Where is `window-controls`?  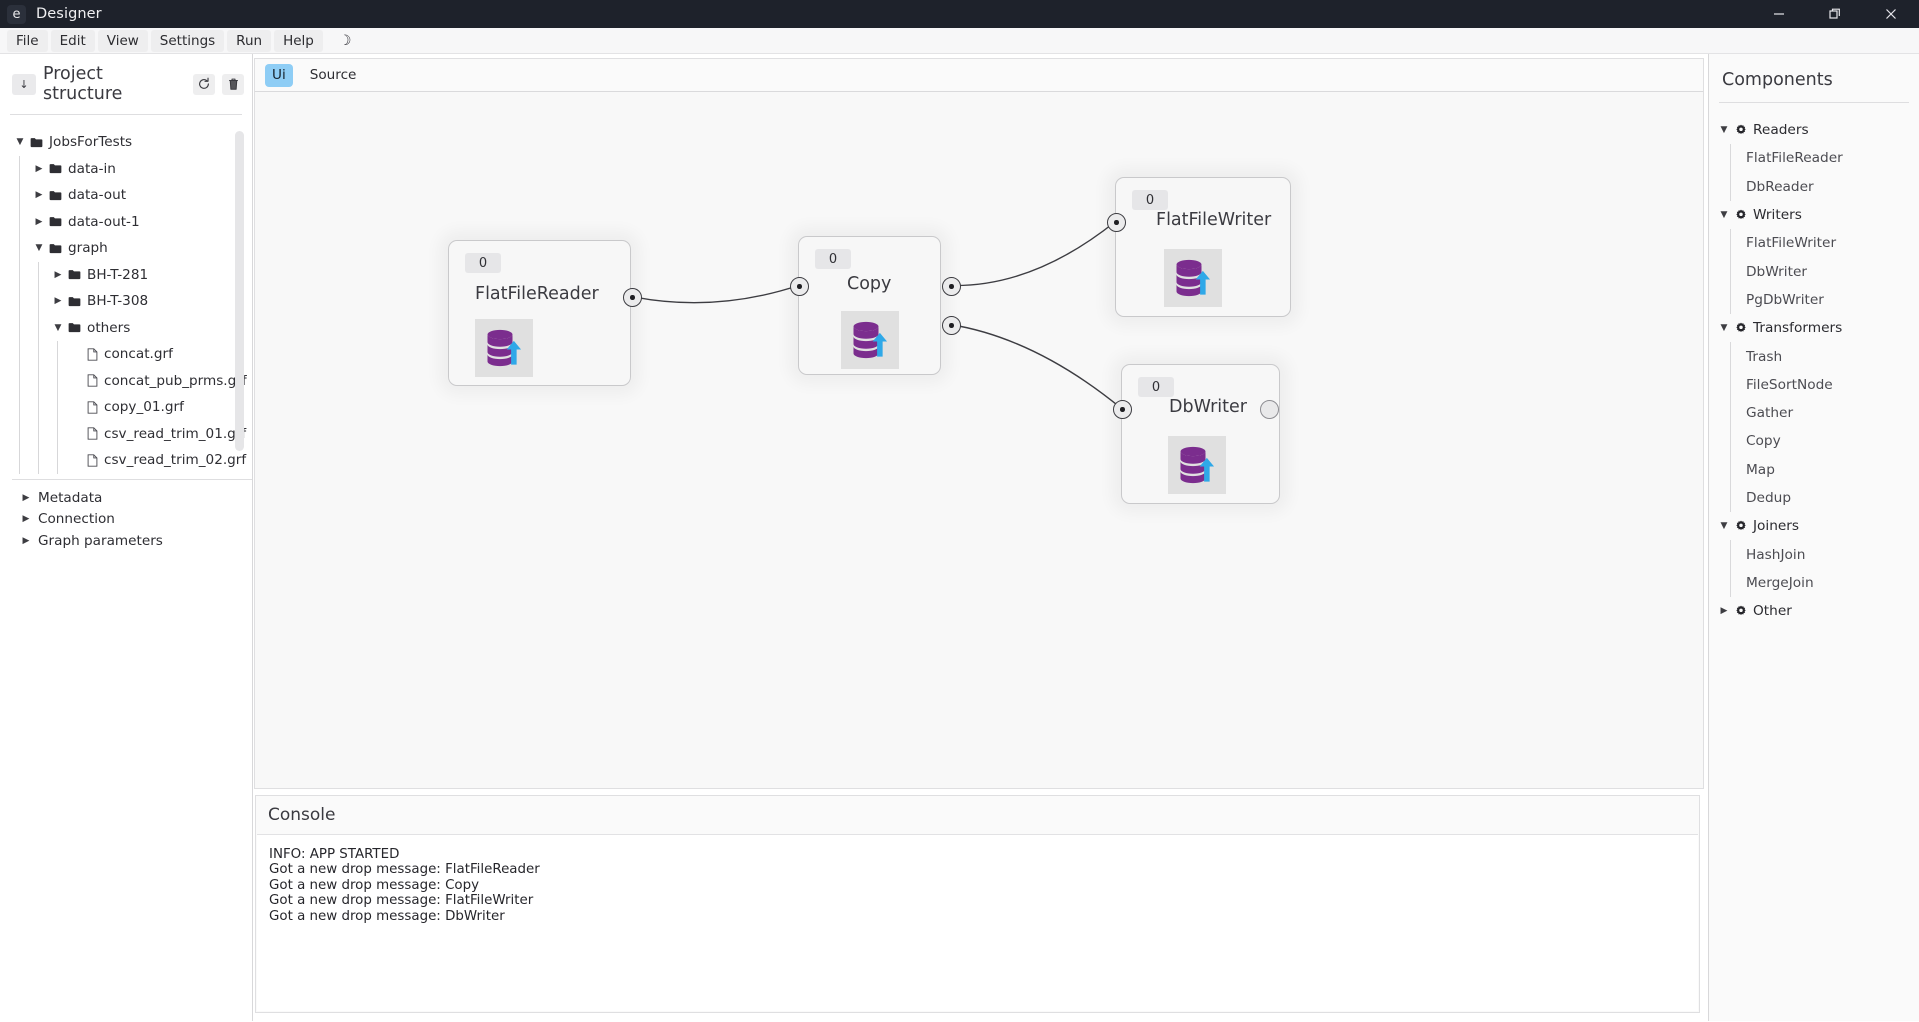
window-controls is located at coordinates (1835, 14).